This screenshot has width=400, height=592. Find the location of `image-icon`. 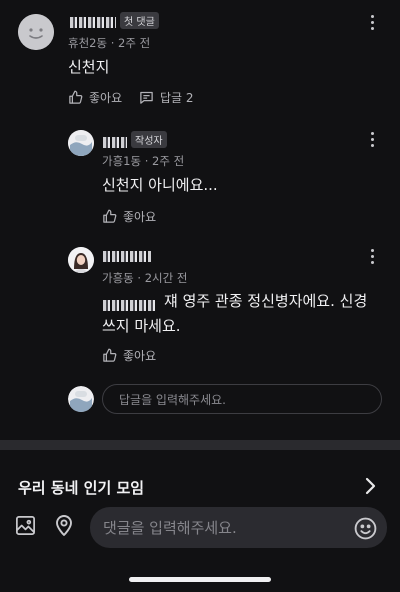

image-icon is located at coordinates (25, 525).